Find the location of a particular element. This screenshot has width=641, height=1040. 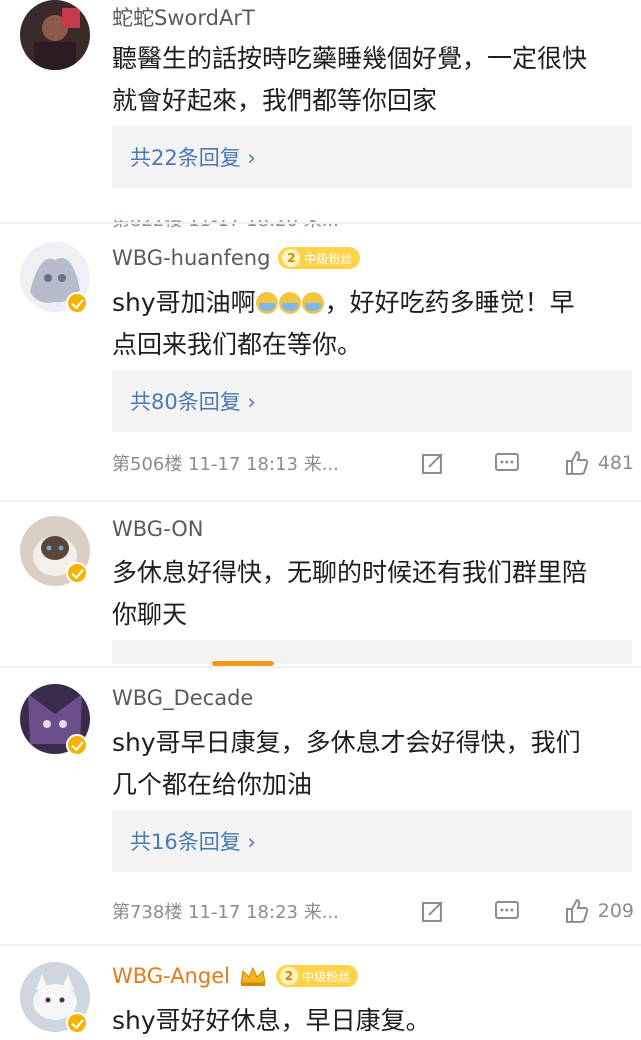

replies-count-label: 共22条回复 › is located at coordinates (193, 158).